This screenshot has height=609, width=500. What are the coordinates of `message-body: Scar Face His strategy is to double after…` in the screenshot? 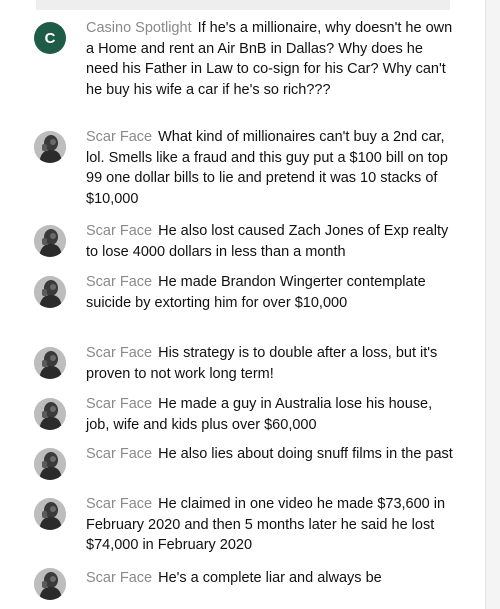 It's located at (271, 363).